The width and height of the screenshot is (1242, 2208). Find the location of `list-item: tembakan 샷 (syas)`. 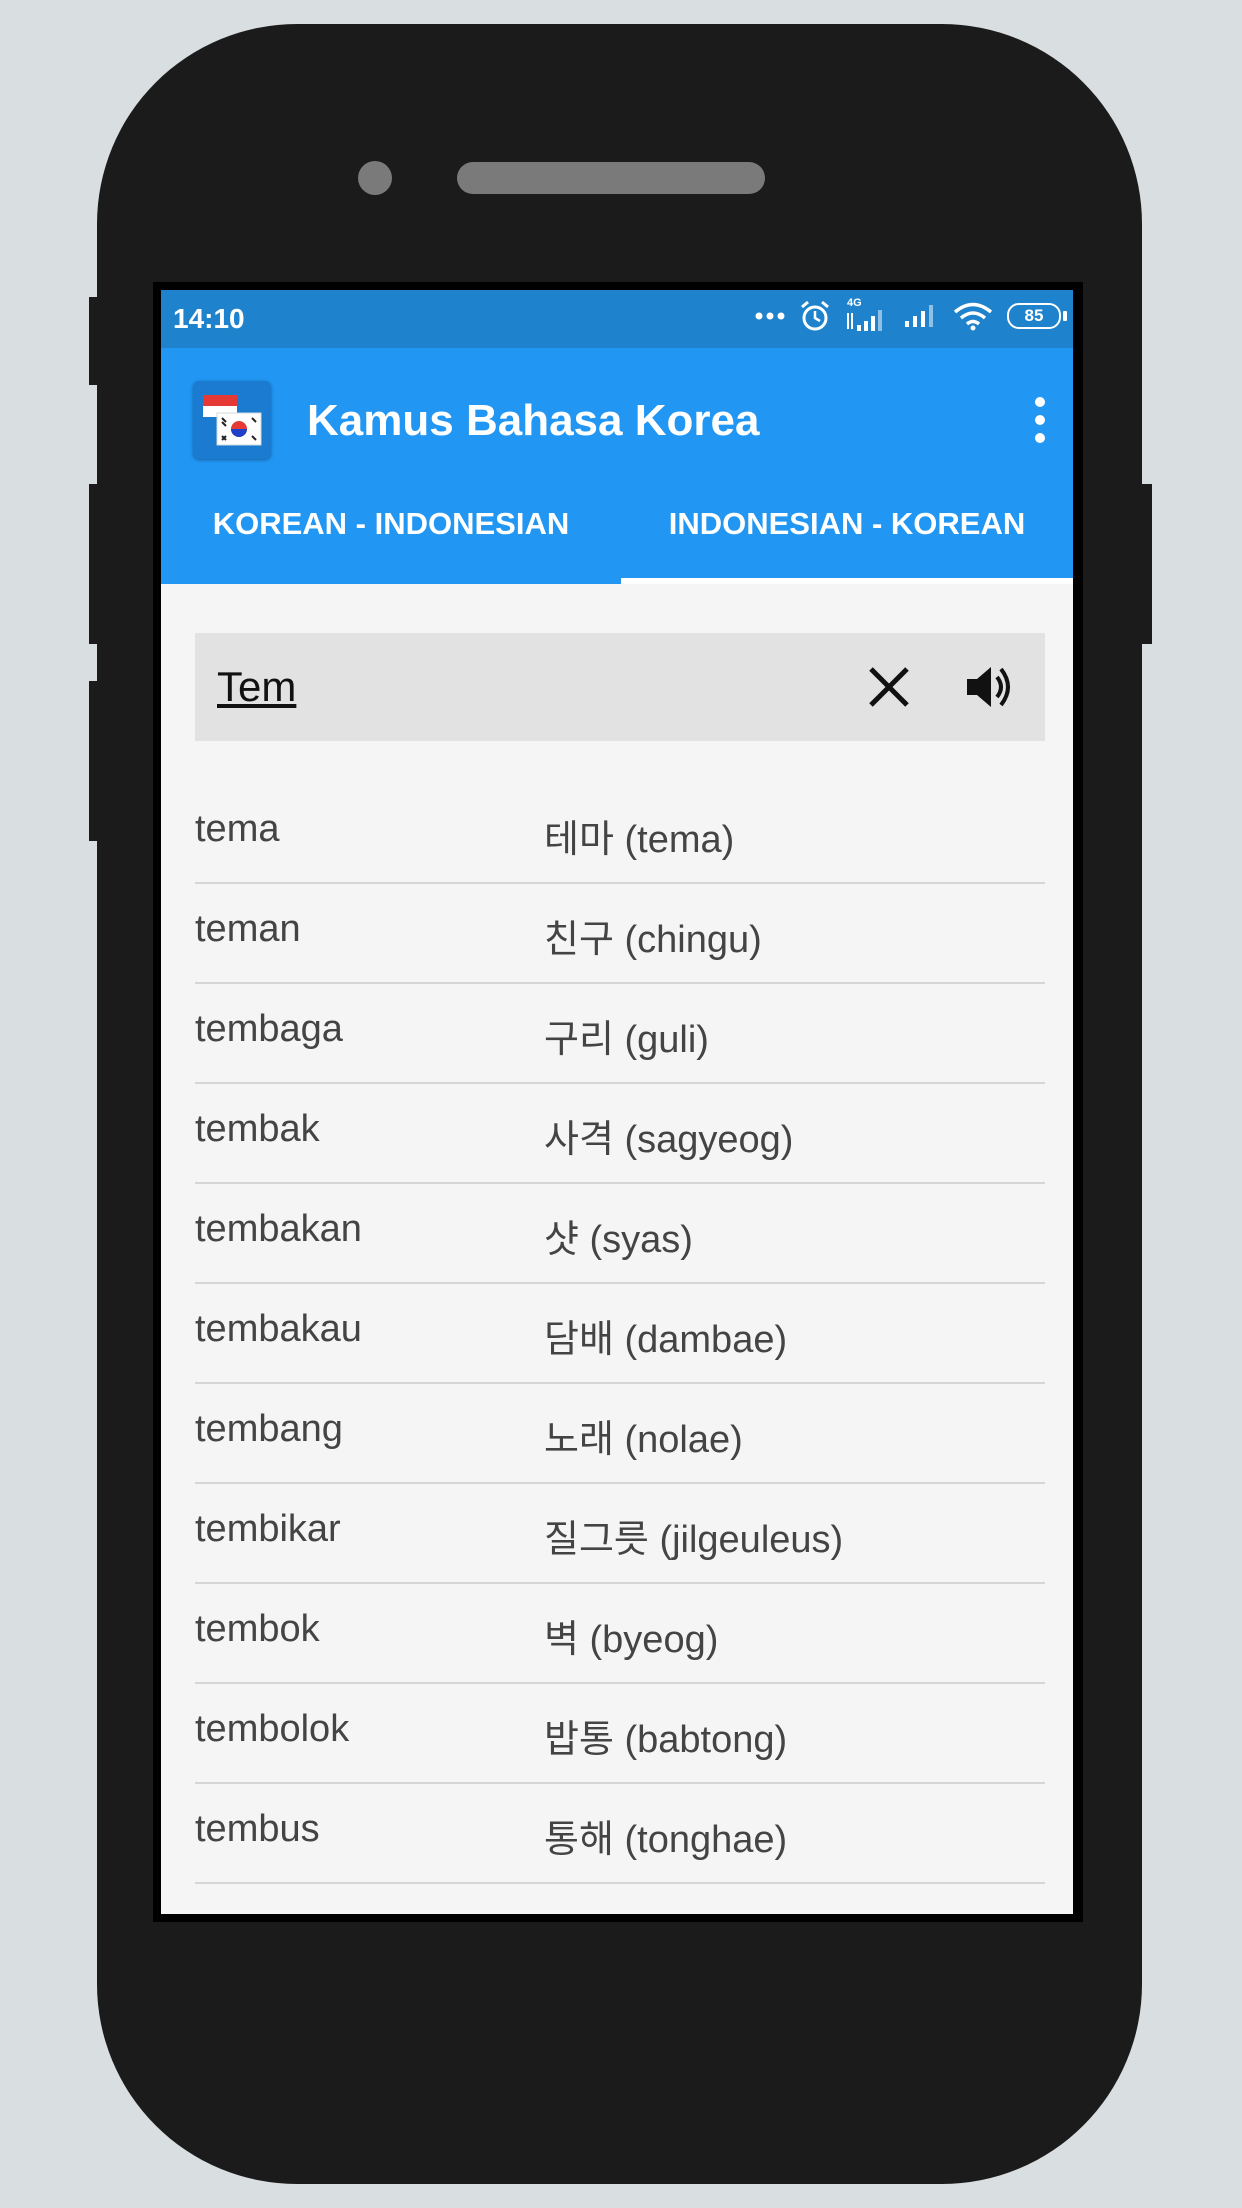

list-item: tembakan 샷 (syas) is located at coordinates (620, 1234).